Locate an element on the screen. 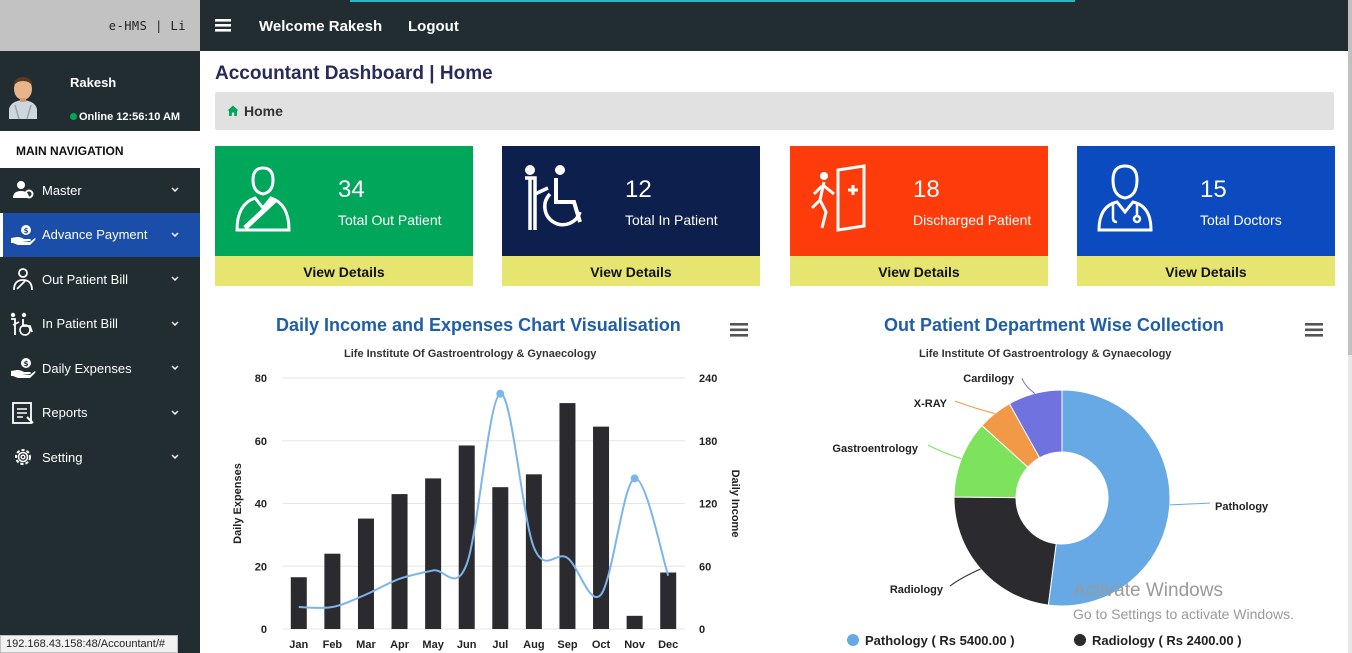 The height and width of the screenshot is (653, 1352). x-tick-label: May is located at coordinates (433, 645).